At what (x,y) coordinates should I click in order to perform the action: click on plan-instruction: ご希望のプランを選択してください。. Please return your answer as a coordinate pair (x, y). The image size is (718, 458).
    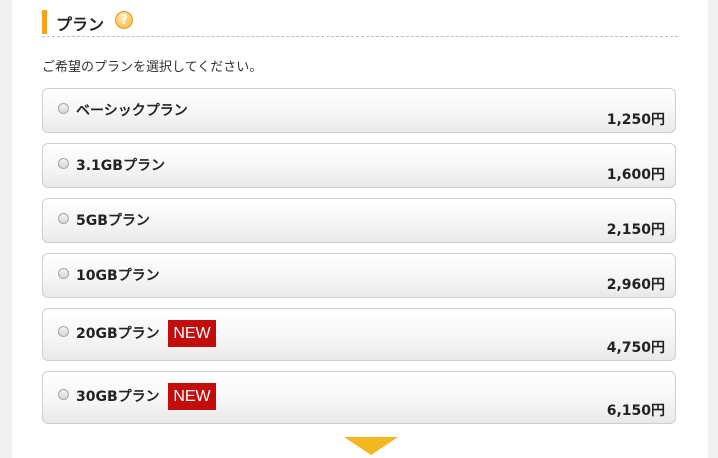
    Looking at the image, I should click on (152, 67).